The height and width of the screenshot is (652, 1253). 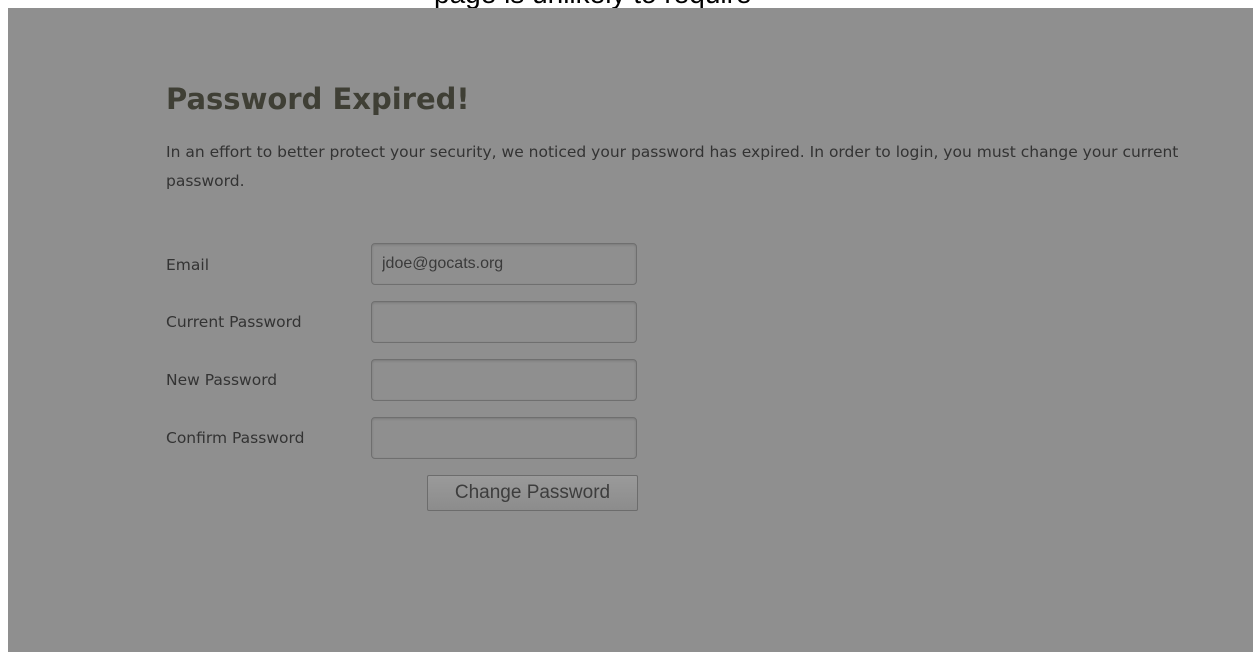 I want to click on email-label: Email, so click(x=188, y=265).